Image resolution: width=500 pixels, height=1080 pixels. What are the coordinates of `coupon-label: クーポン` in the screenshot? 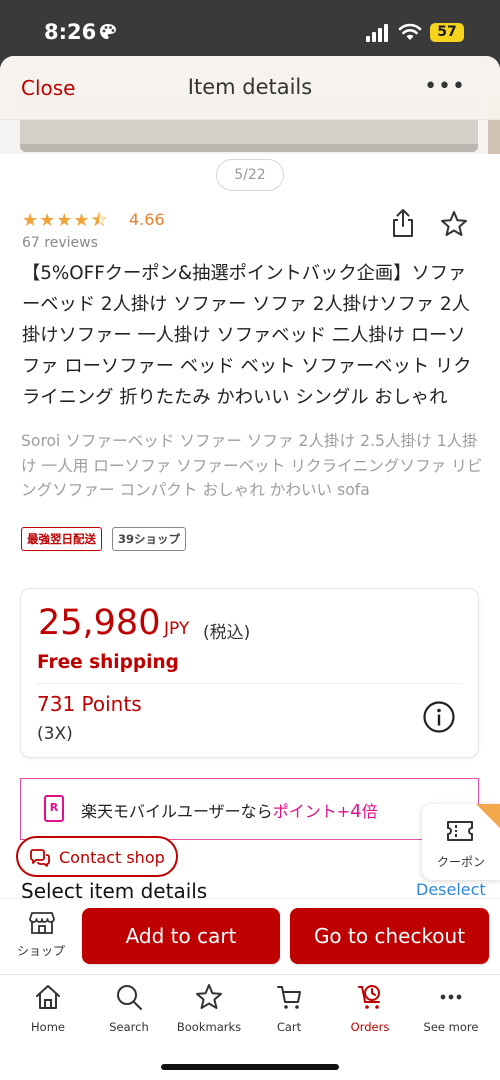 It's located at (460, 862).